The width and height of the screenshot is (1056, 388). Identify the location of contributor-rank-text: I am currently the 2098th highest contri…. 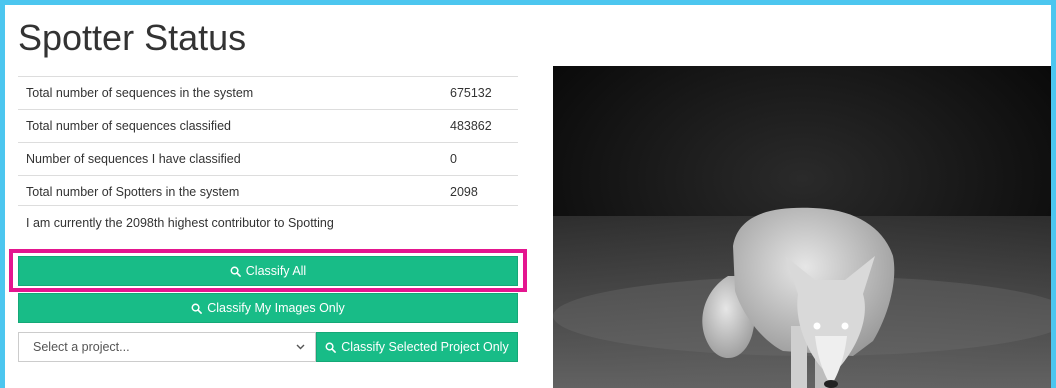
(268, 222).